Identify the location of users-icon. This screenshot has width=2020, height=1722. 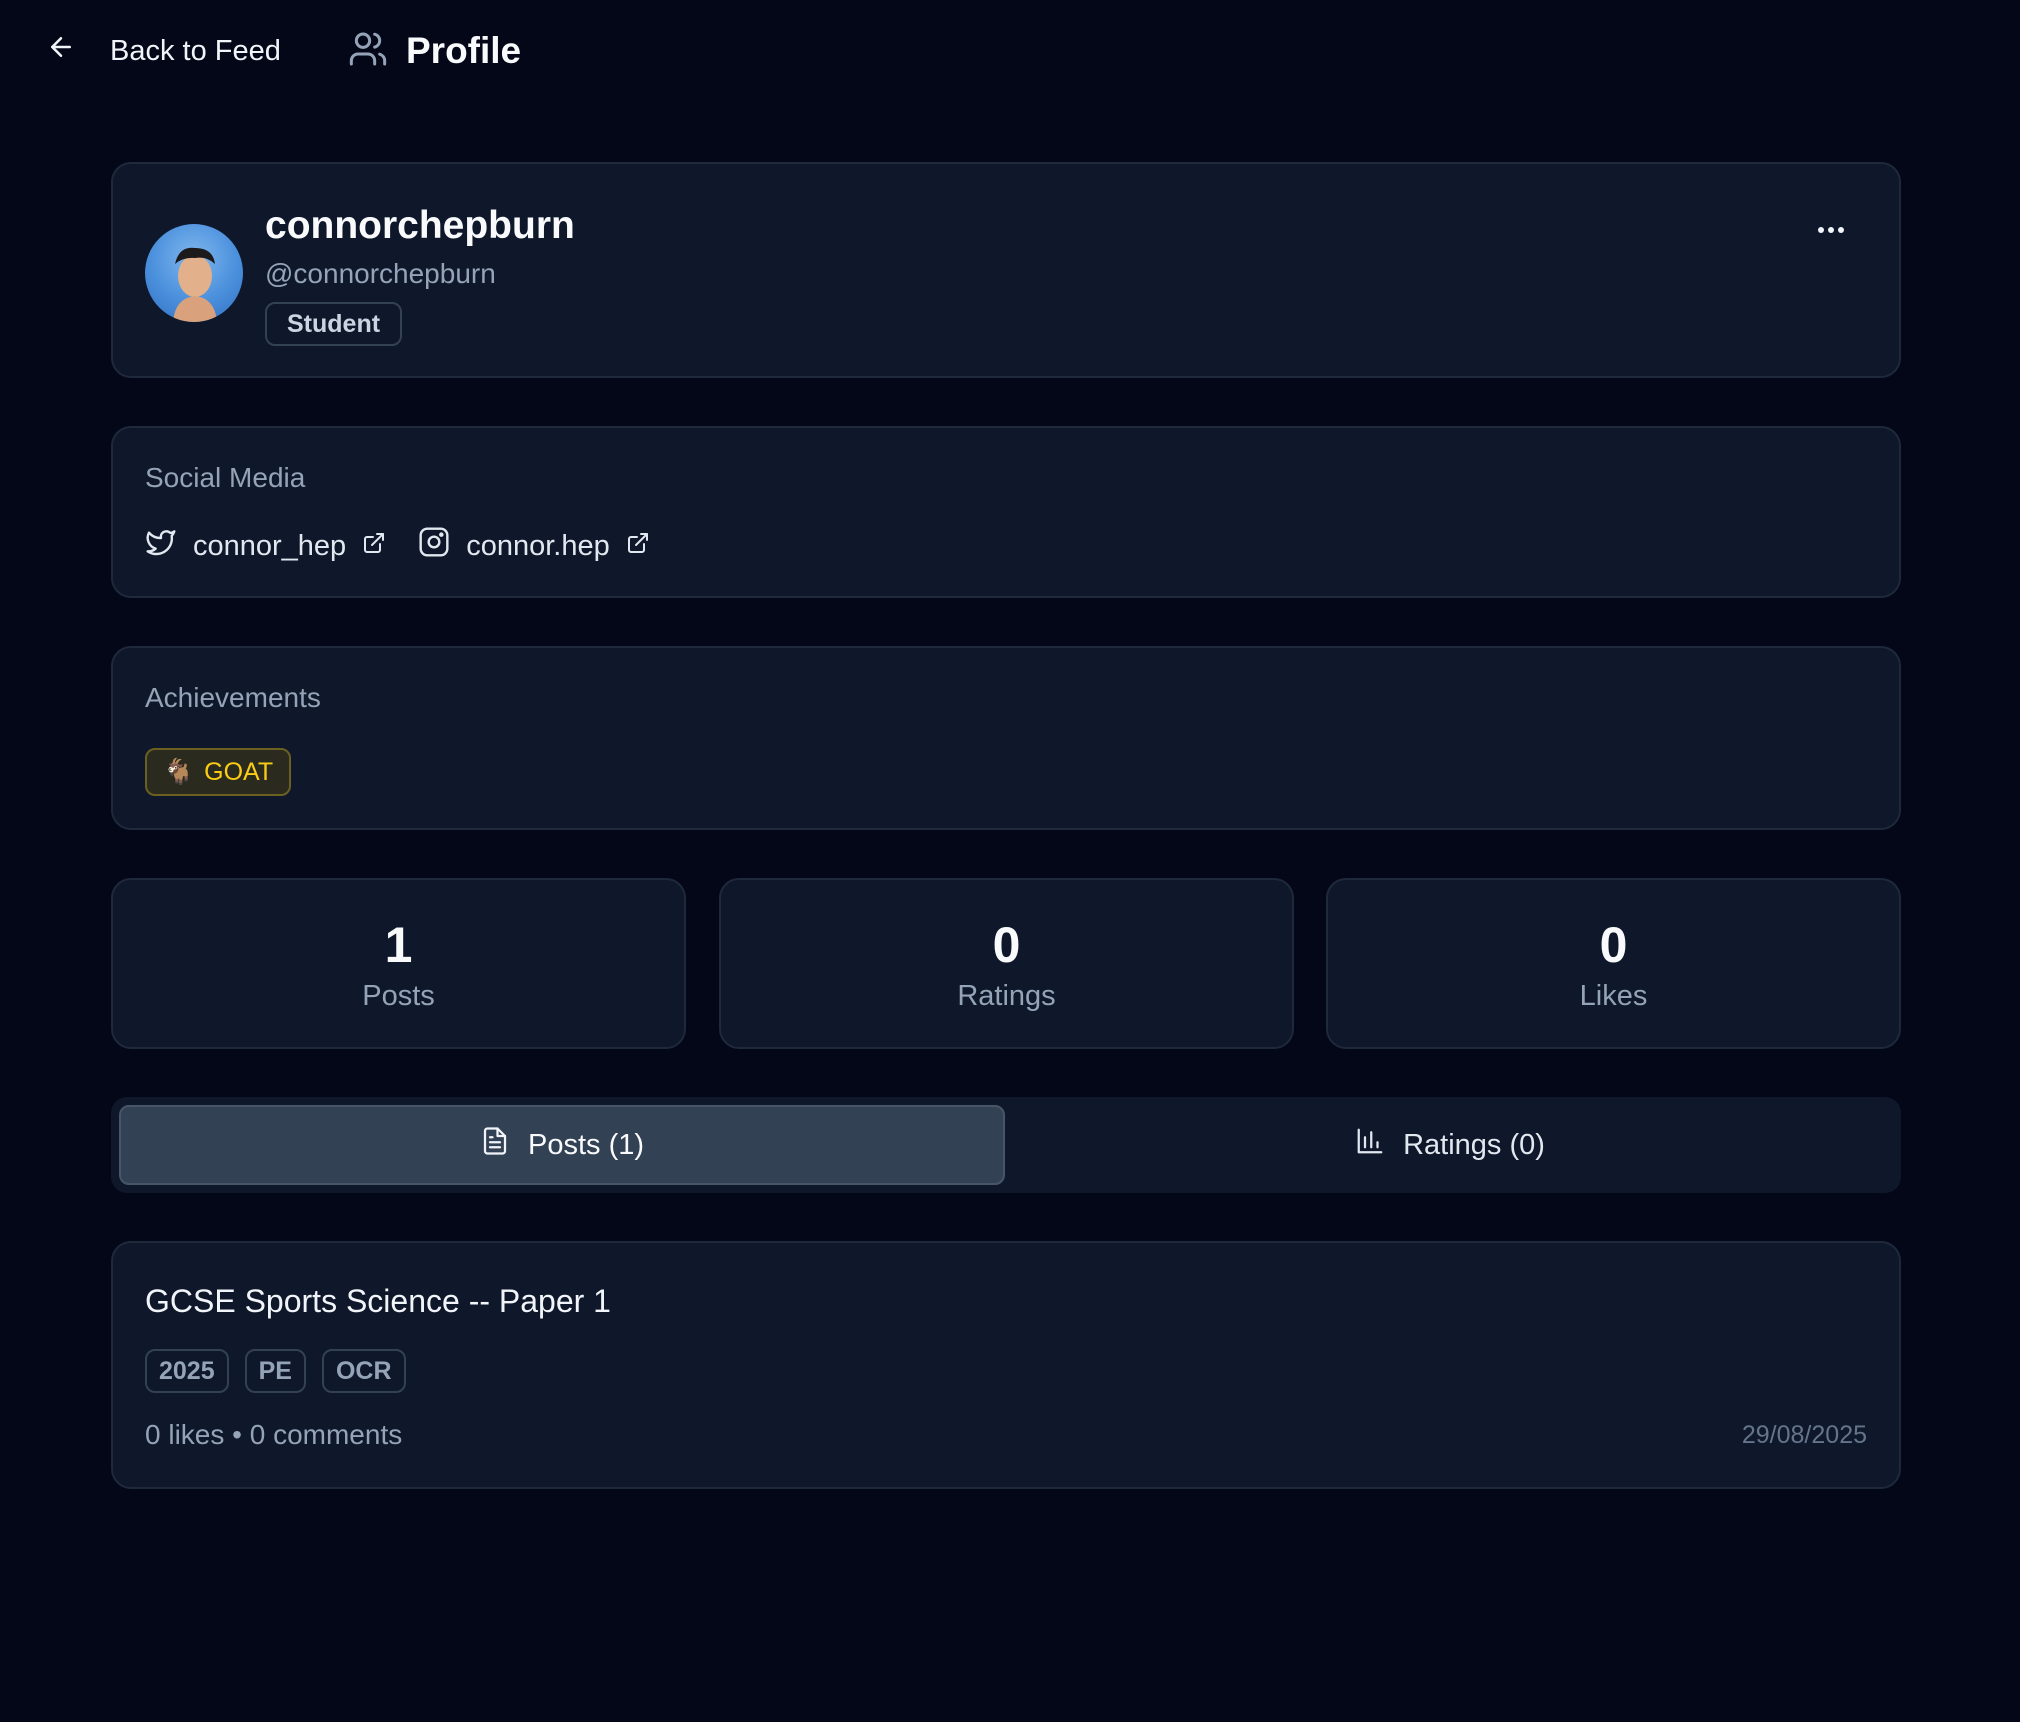
(368, 51).